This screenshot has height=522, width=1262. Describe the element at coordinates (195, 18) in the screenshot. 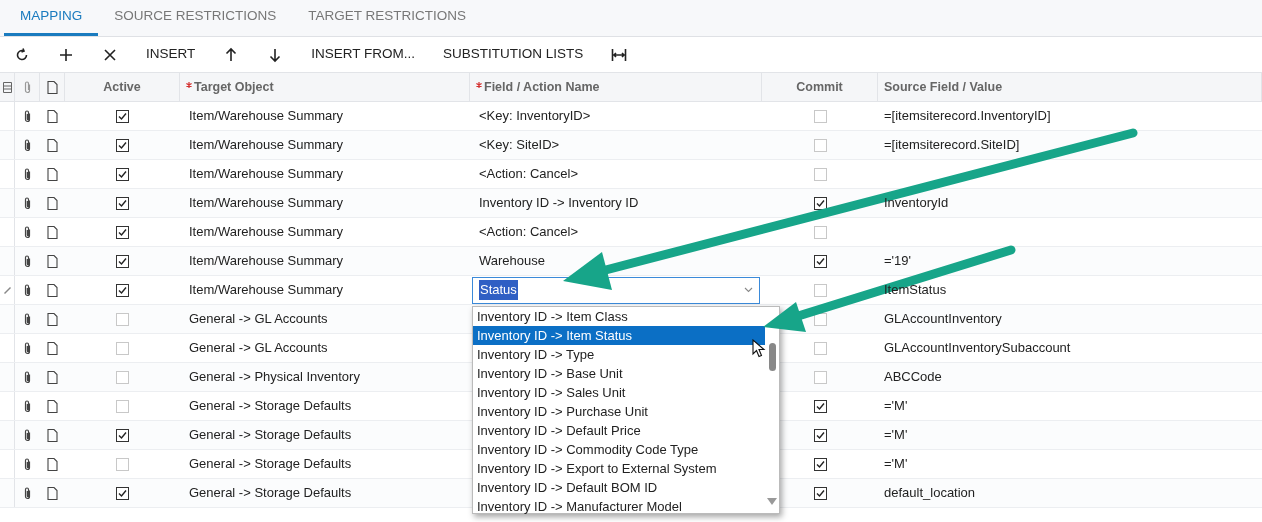

I see `tab: SOURCE RESTRICTIONS` at that location.